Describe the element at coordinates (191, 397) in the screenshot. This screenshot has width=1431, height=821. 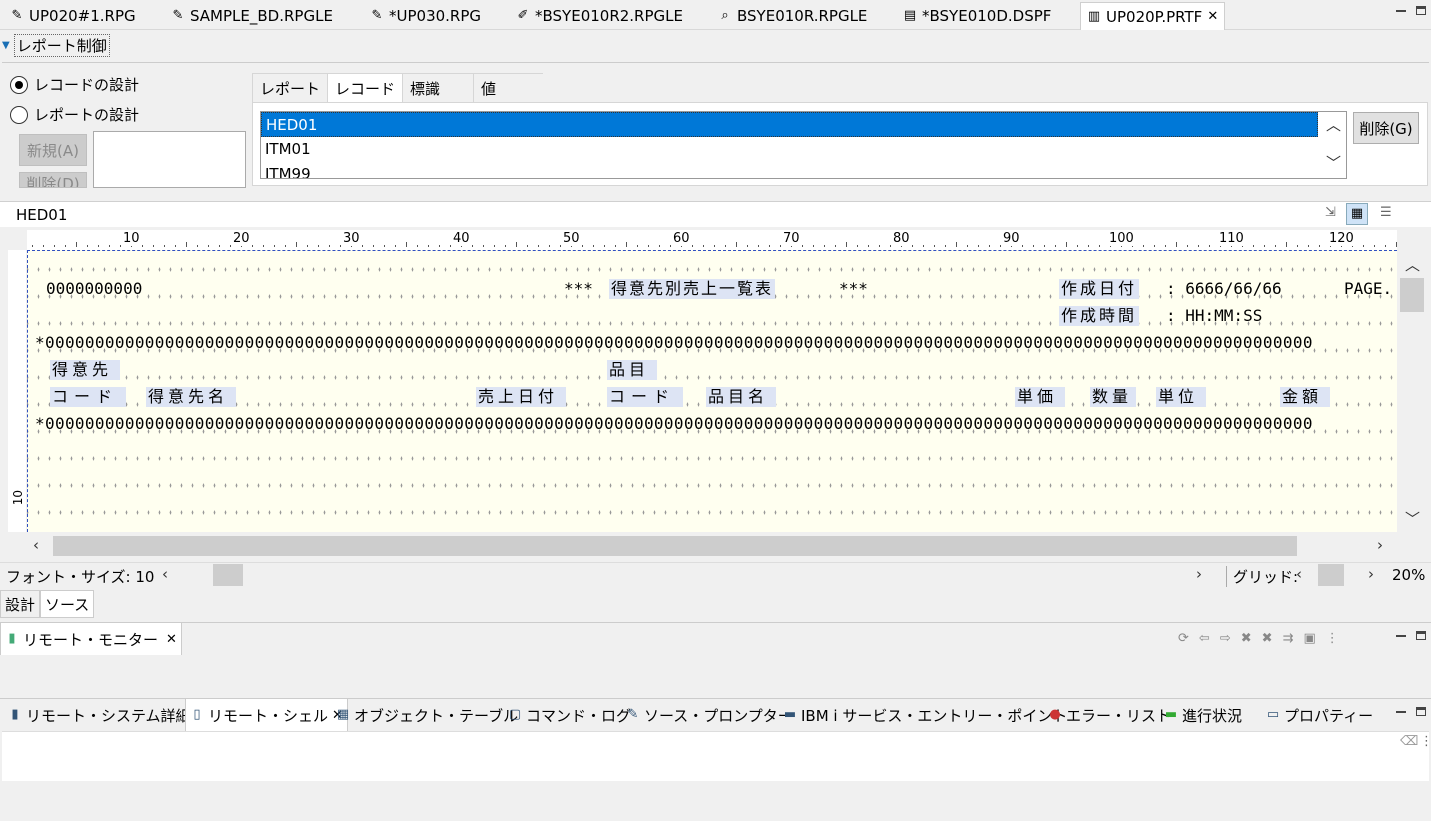
I see `text-customer-name: 得意先名` at that location.